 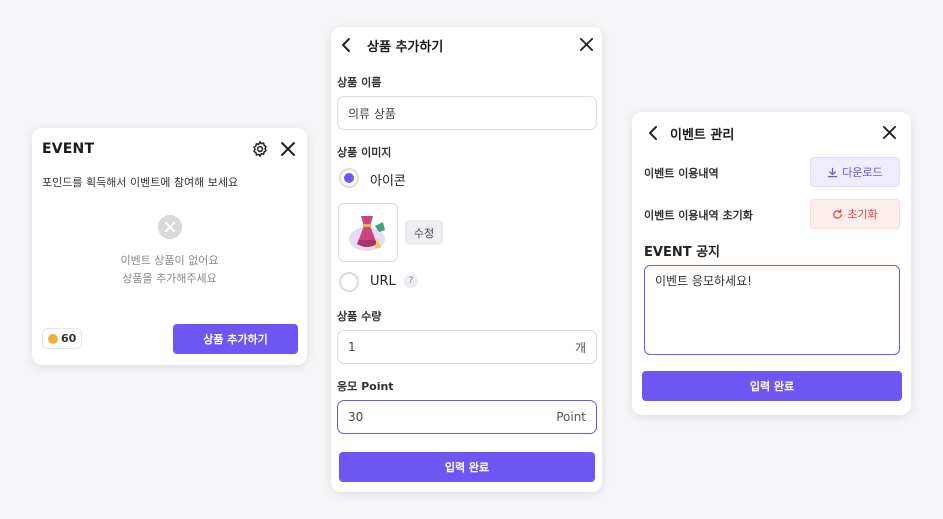 What do you see at coordinates (424, 232) in the screenshot?
I see `edit-image-button: 수정` at bounding box center [424, 232].